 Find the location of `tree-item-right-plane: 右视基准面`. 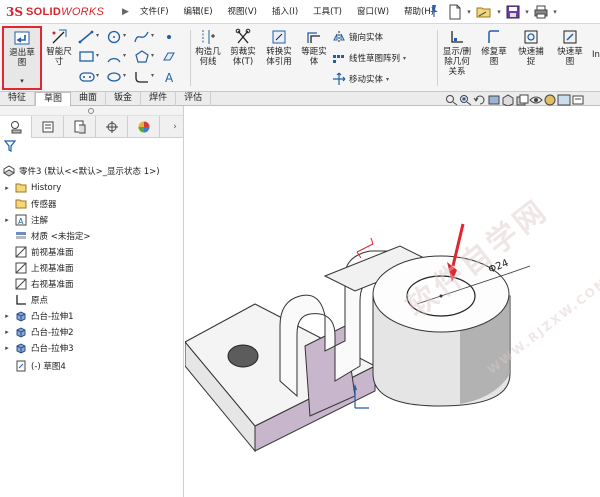

tree-item-right-plane: 右视基准面 is located at coordinates (38, 284).